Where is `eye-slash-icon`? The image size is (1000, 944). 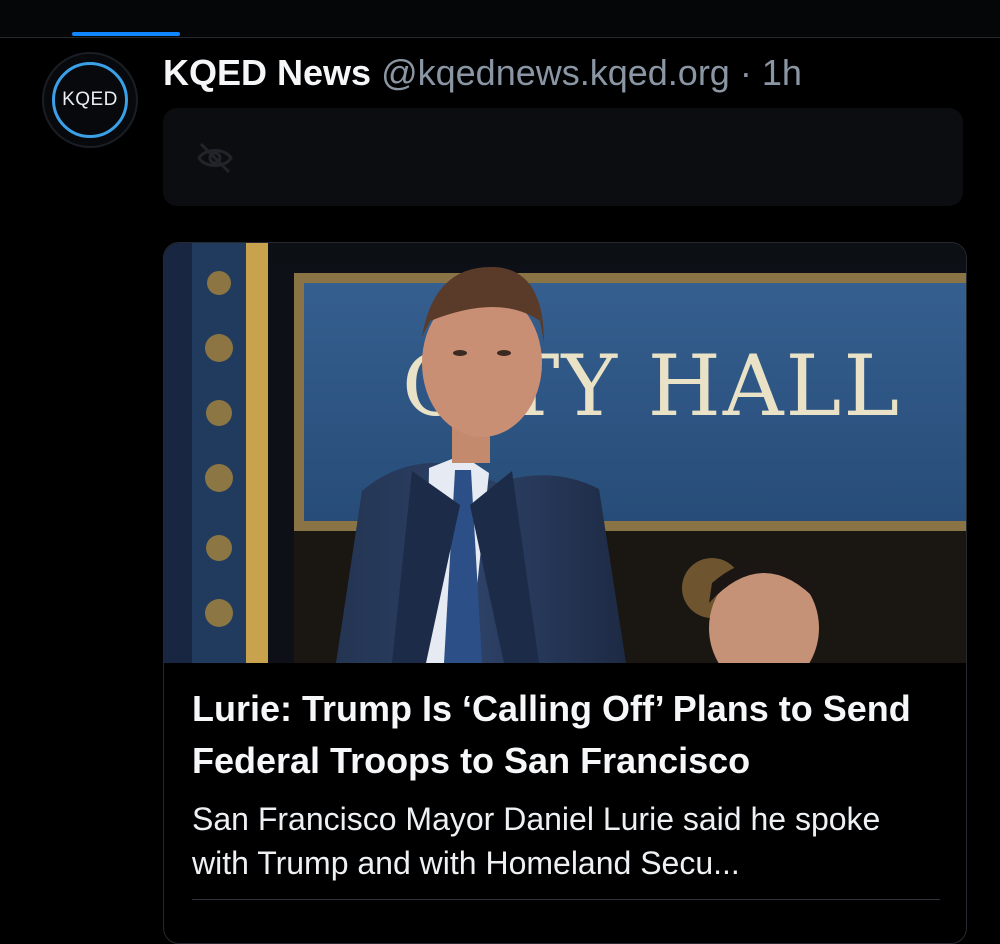 eye-slash-icon is located at coordinates (215, 158).